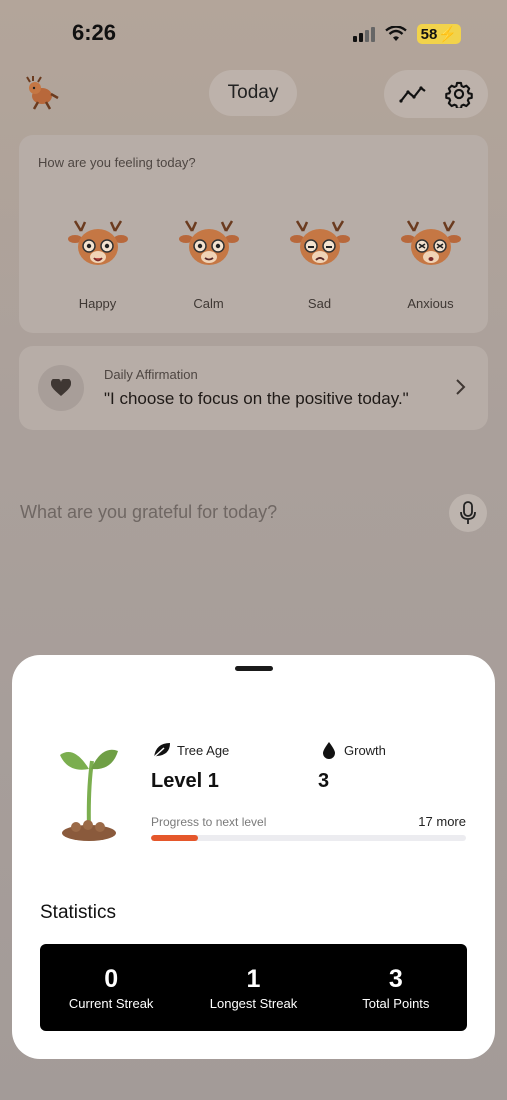  I want to click on level-progress-fill, so click(175, 838).